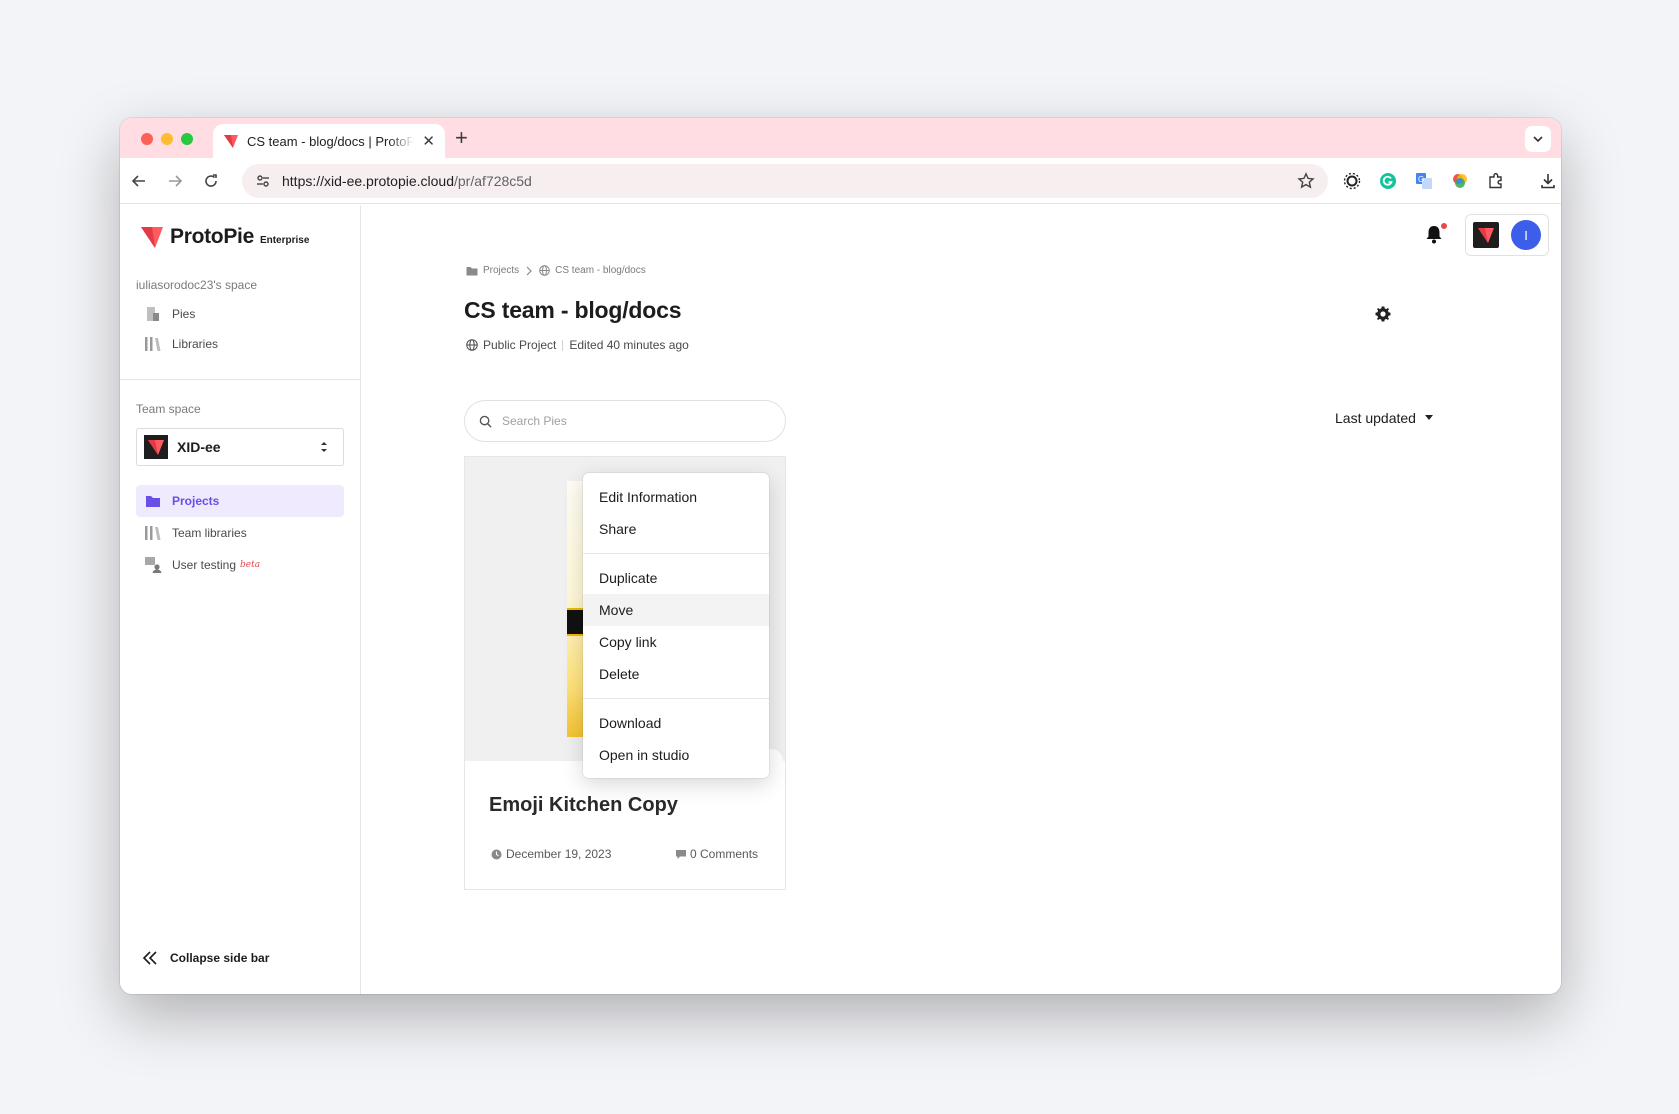  I want to click on new-tab-icon: +, so click(461, 138).